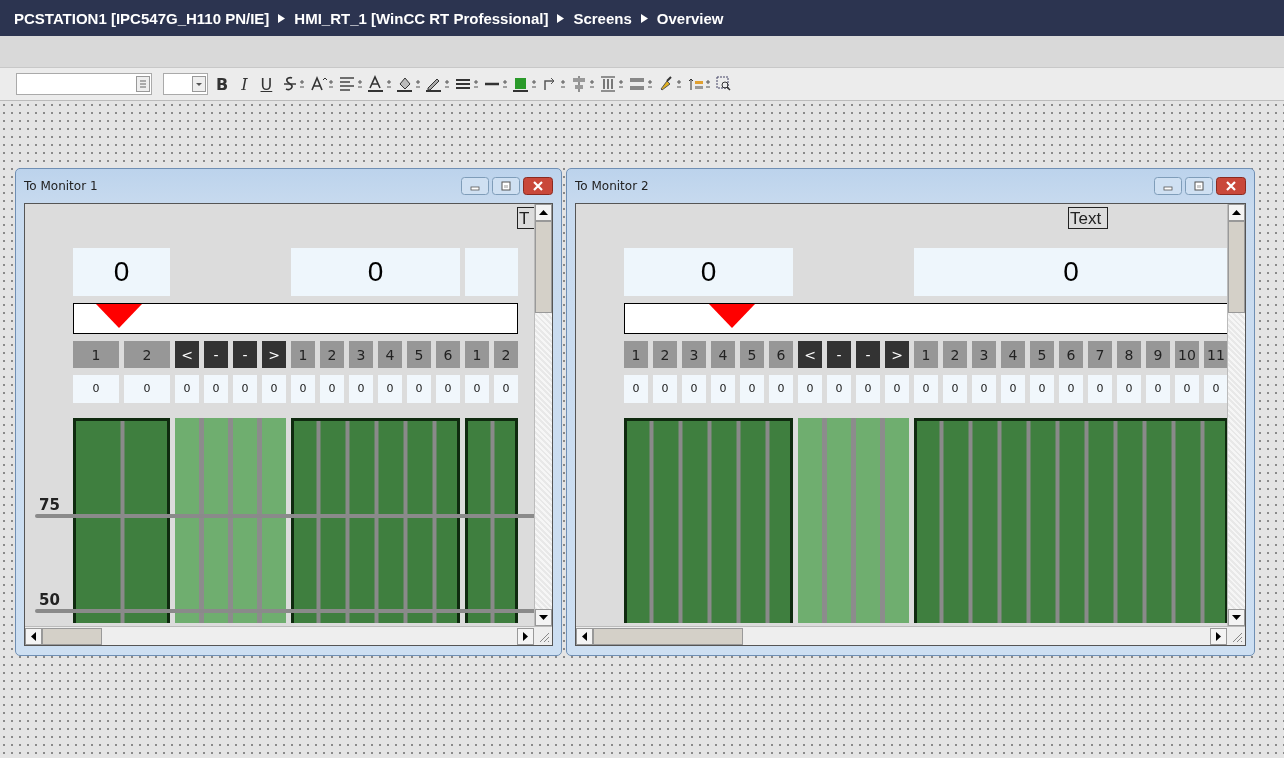 The height and width of the screenshot is (758, 1284). What do you see at coordinates (222, 84) in the screenshot?
I see `format-button: B` at bounding box center [222, 84].